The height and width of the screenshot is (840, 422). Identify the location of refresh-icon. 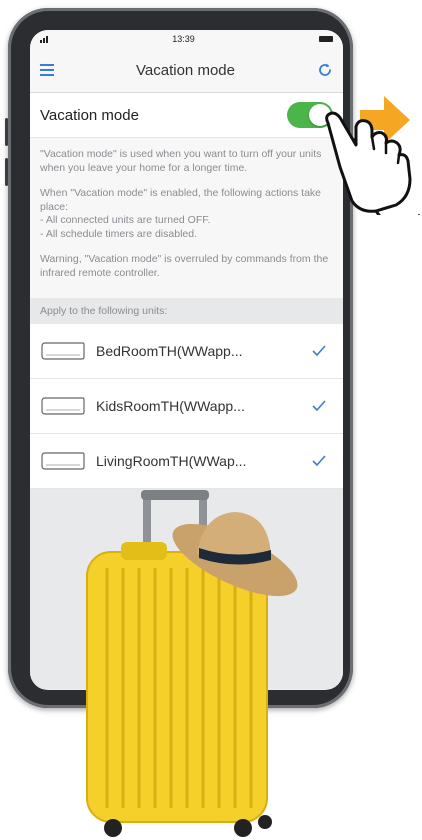
(325, 70).